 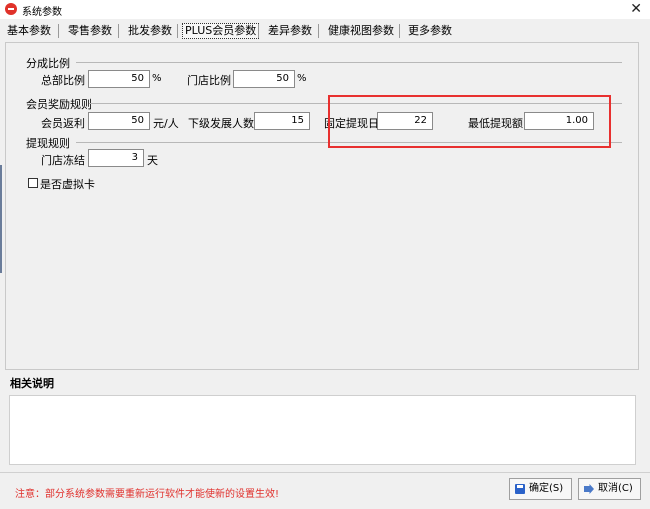 What do you see at coordinates (636, 9) in the screenshot?
I see `close-icon: ✕` at bounding box center [636, 9].